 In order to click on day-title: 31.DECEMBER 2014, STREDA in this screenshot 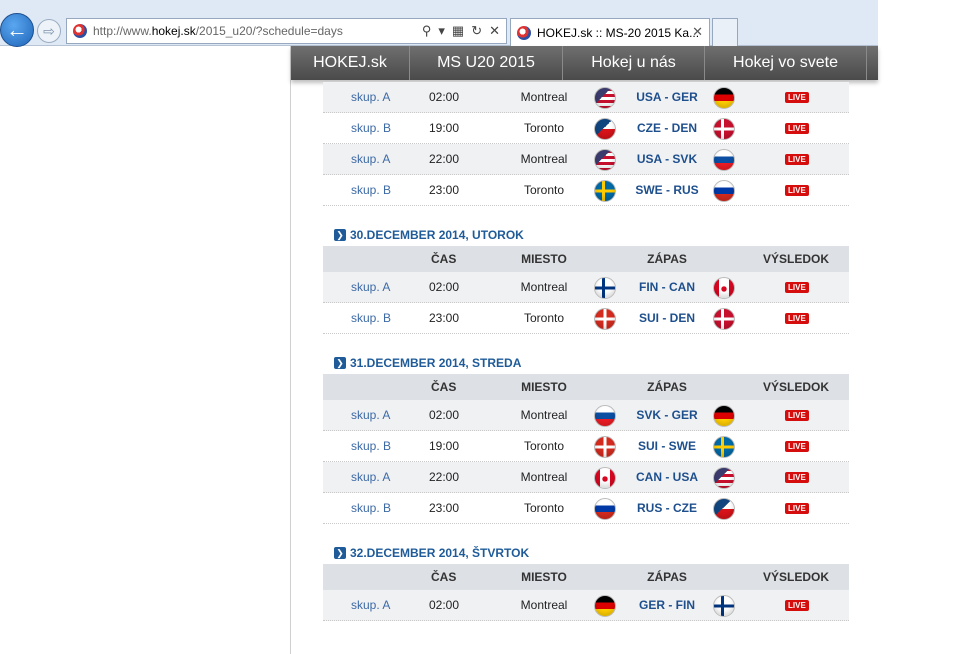, I will do `click(436, 363)`.